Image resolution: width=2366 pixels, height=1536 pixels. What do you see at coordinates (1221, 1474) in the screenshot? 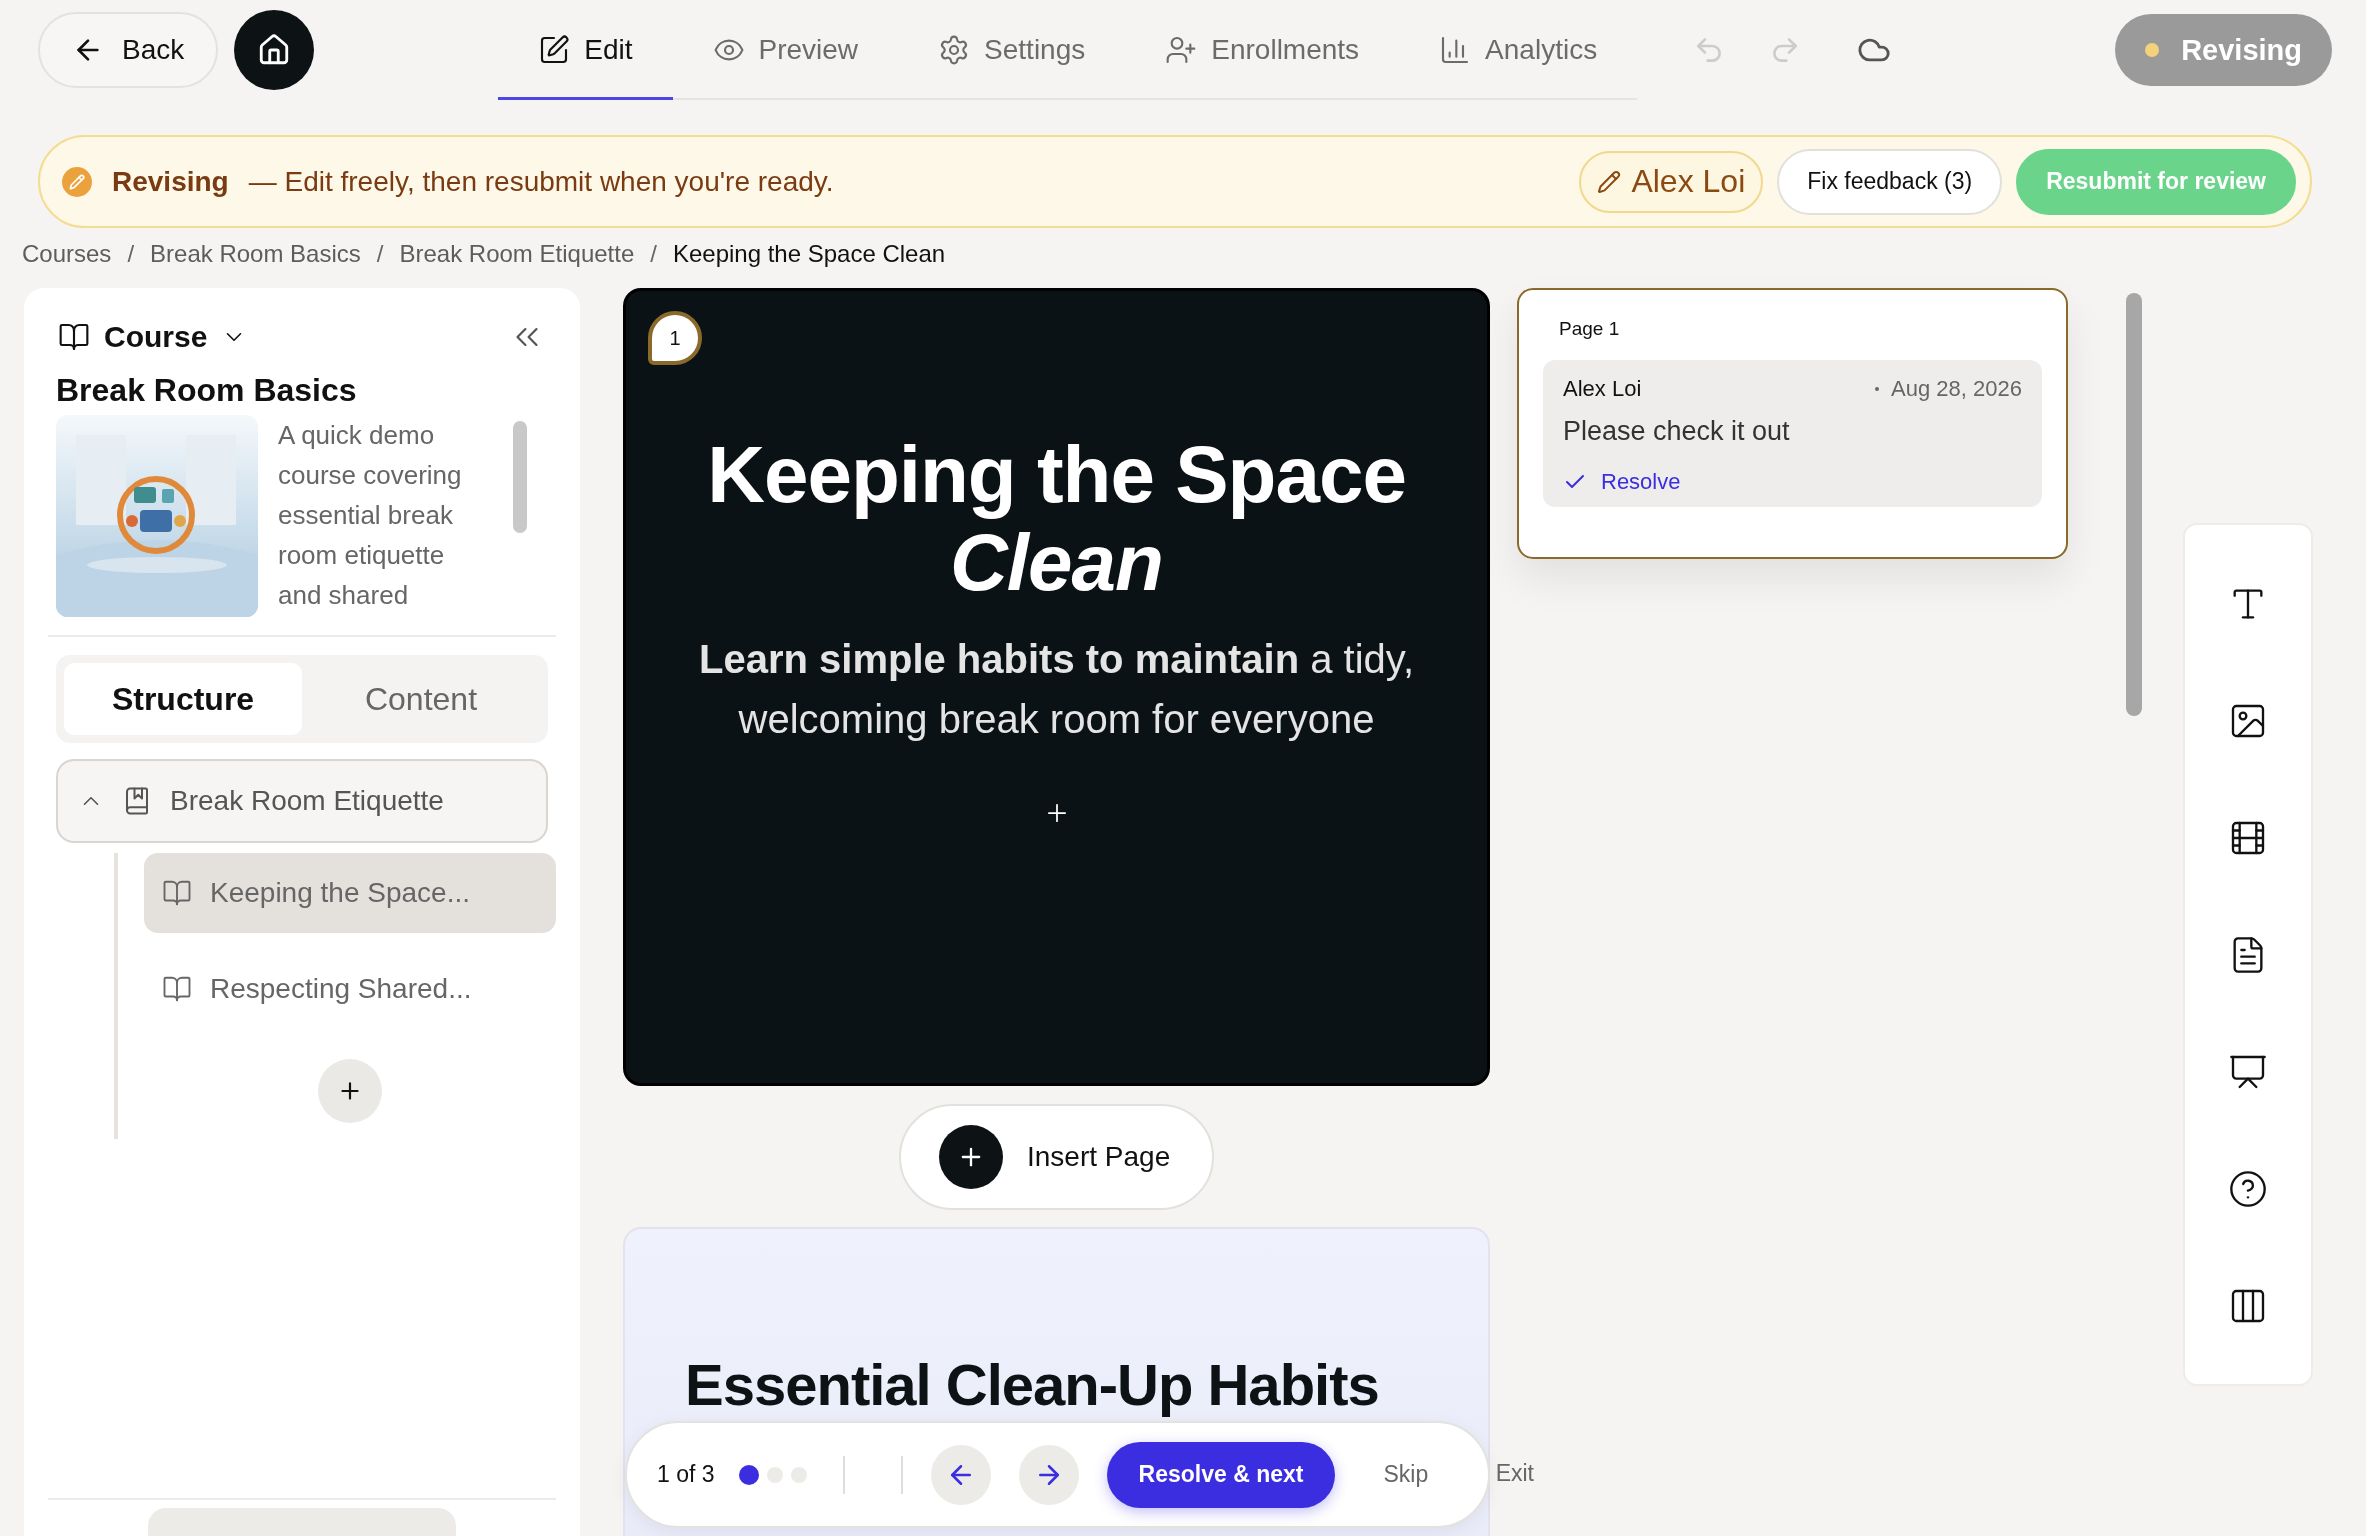
I see `resolve-next-button: Resolve & next` at bounding box center [1221, 1474].